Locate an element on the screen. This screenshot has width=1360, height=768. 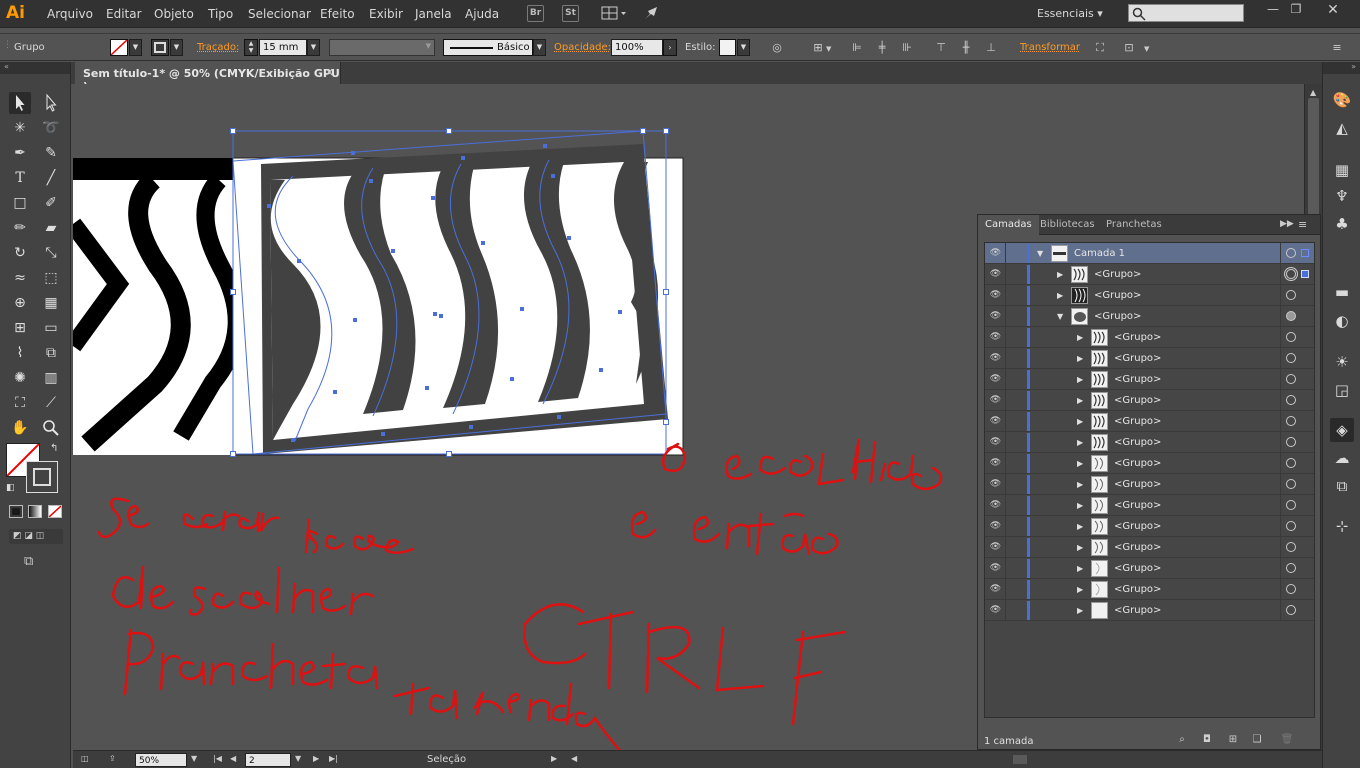
stroke-weight-label: Traçado: is located at coordinates (218, 47).